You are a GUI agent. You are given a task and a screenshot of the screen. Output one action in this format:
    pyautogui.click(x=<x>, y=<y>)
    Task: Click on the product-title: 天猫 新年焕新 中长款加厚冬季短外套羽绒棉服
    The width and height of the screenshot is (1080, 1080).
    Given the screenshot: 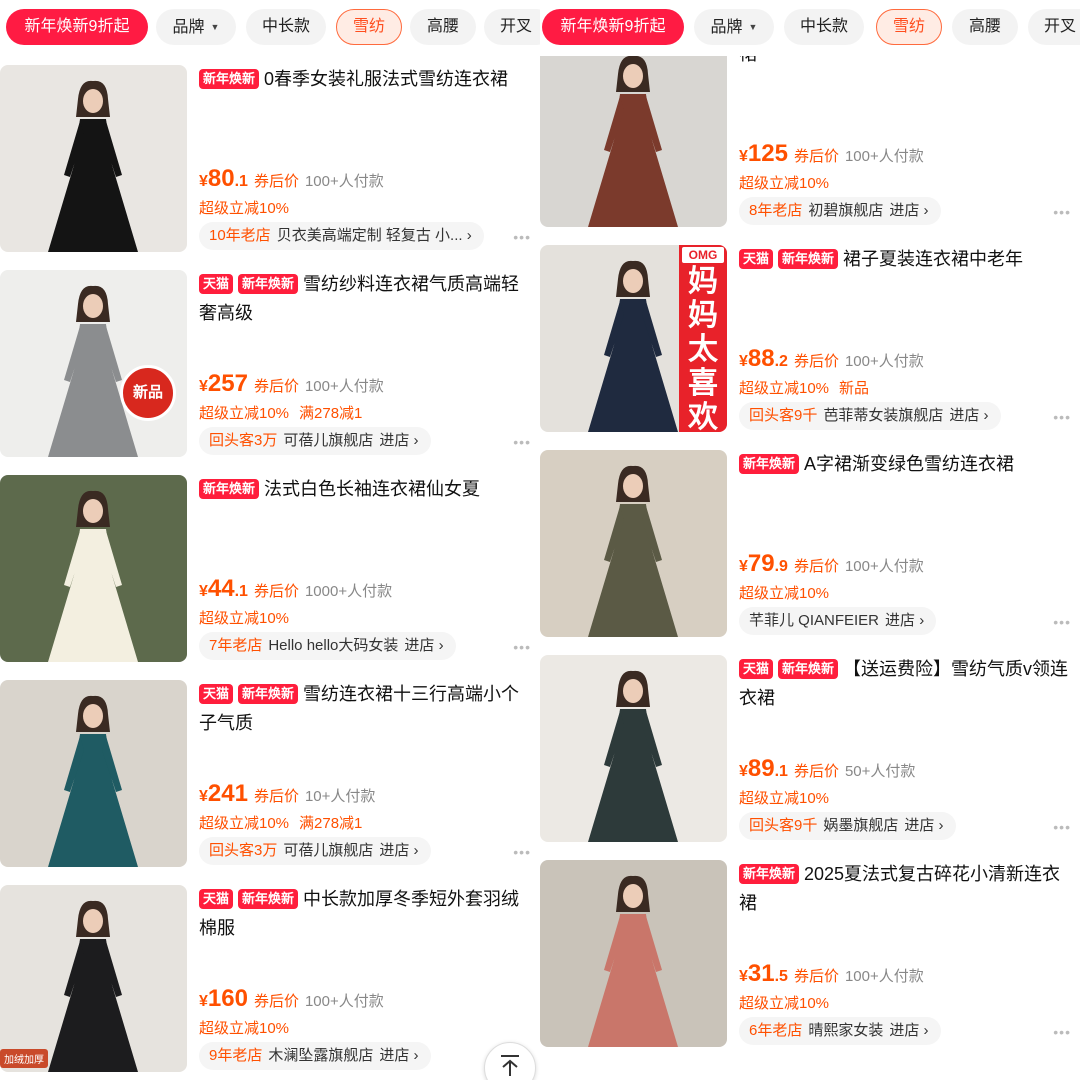 What is the action you would take?
    pyautogui.click(x=368, y=914)
    